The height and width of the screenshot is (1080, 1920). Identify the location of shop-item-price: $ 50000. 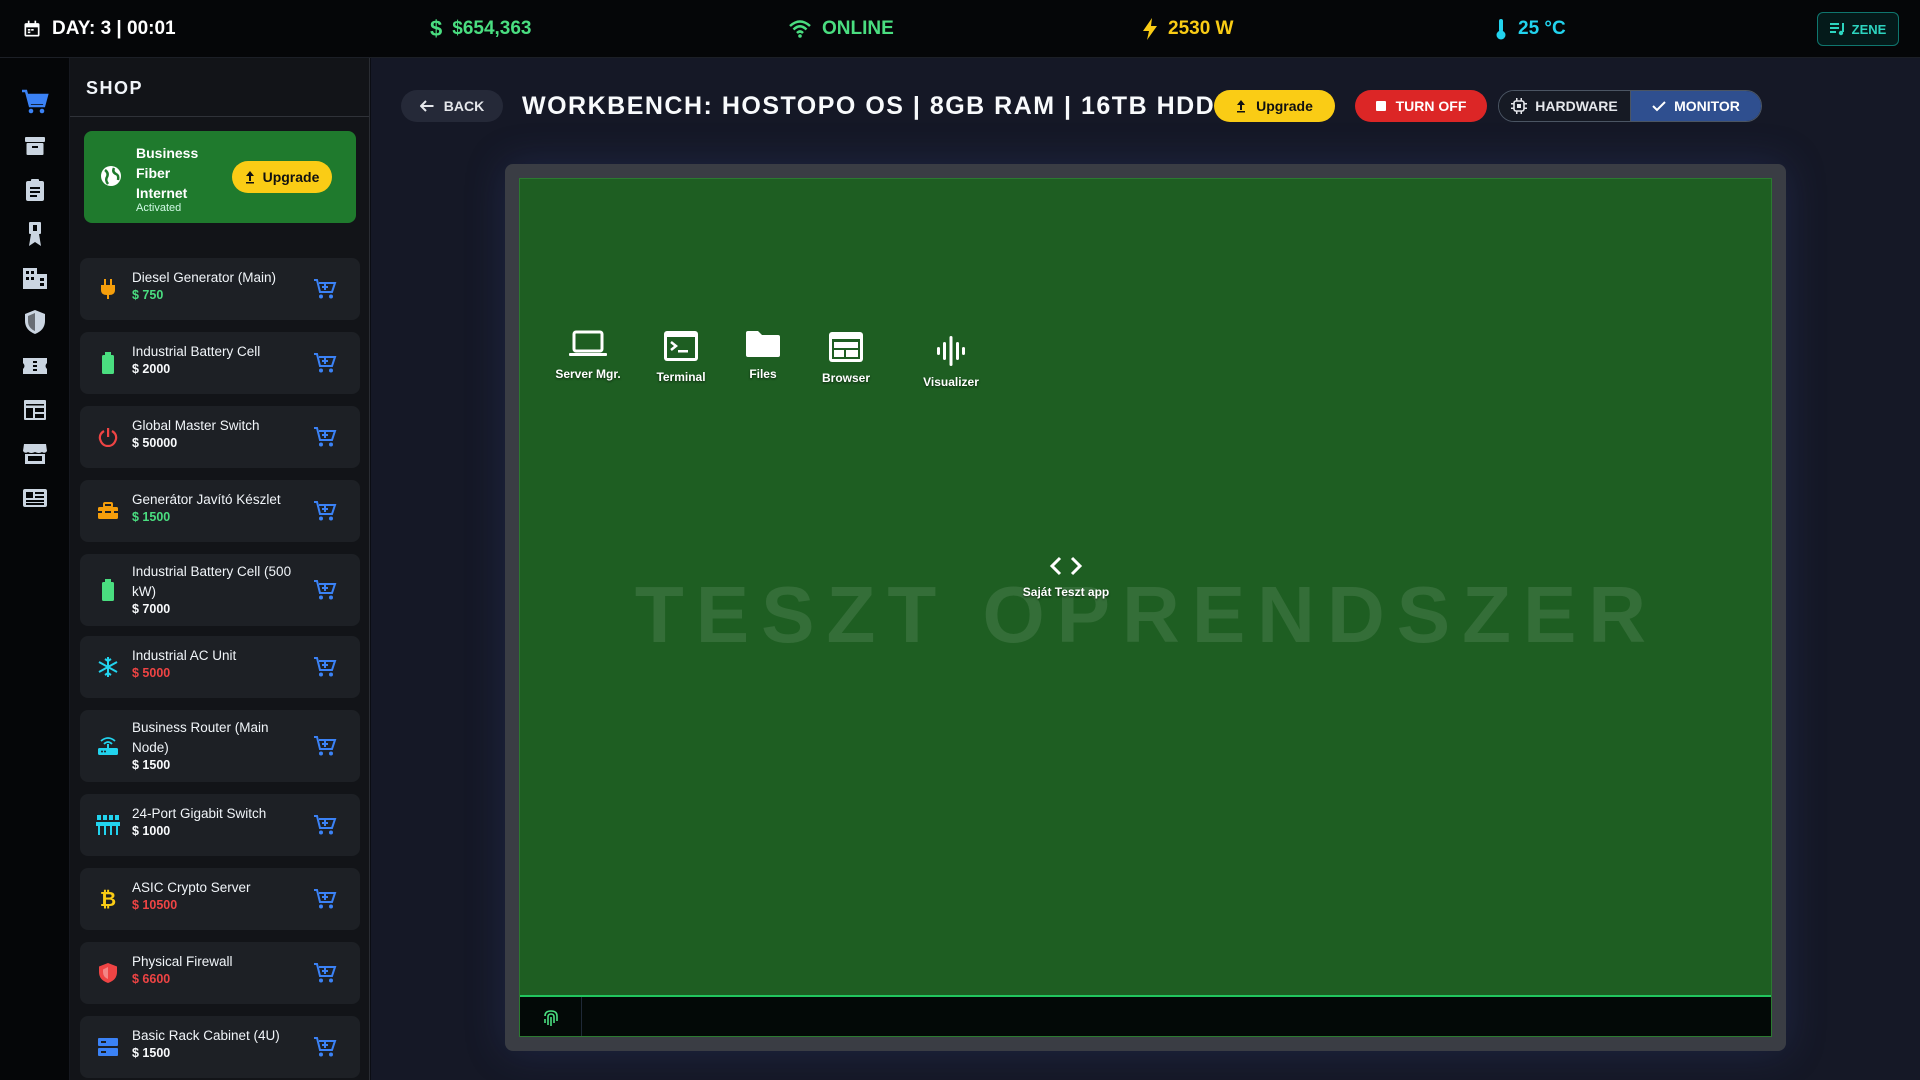
(155, 443).